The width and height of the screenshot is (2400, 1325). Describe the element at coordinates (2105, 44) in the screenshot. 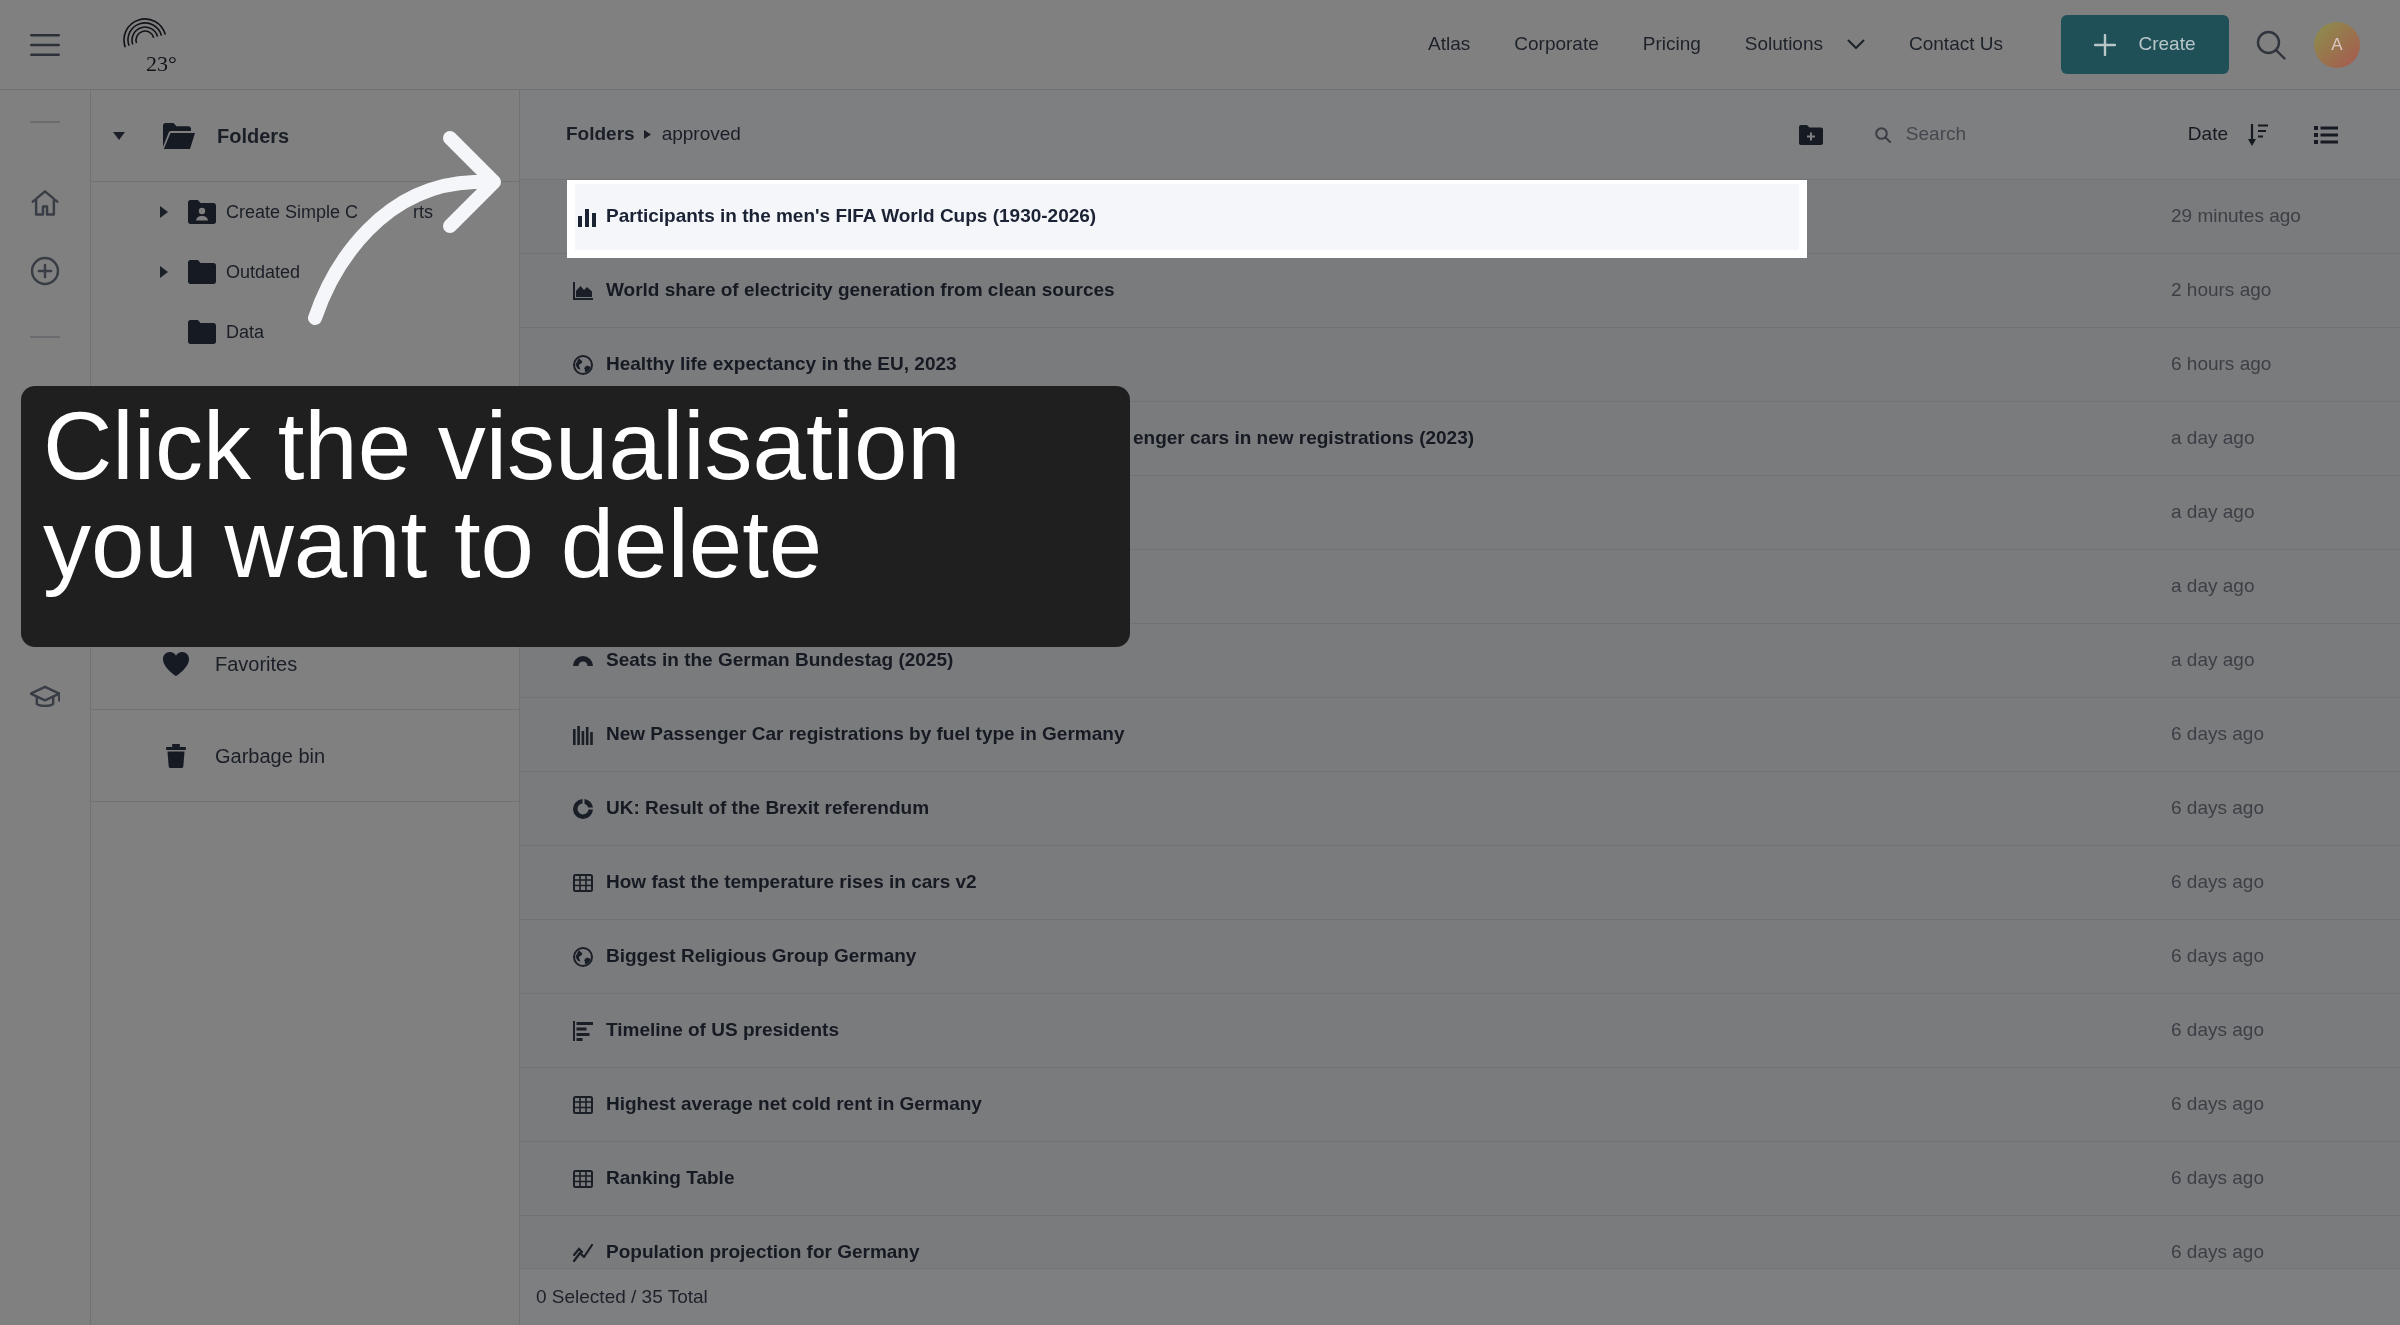

I see `plus-icon` at that location.